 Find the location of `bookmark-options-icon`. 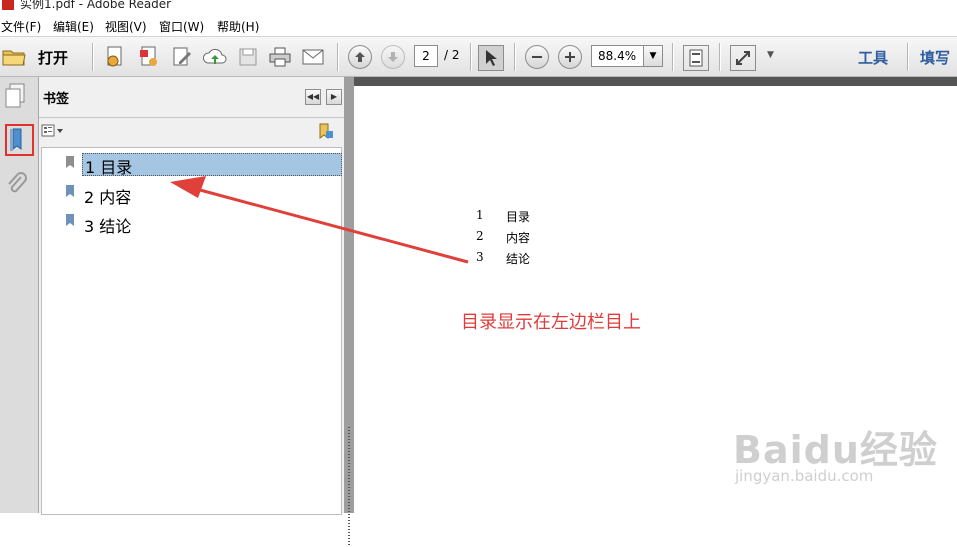

bookmark-options-icon is located at coordinates (53, 132).